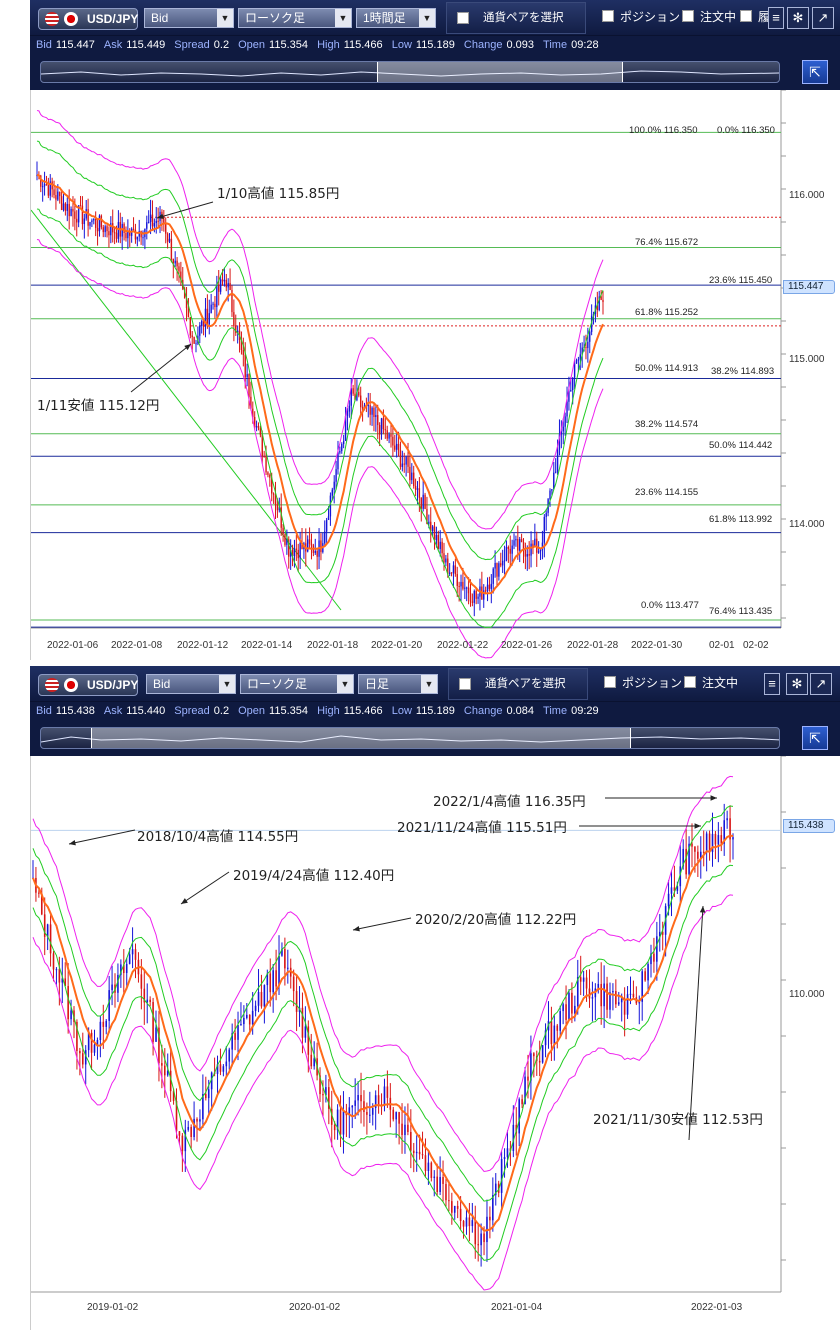 Image resolution: width=840 pixels, height=1335 pixels. Describe the element at coordinates (71, 19) in the screenshot. I see `jp-flag-icon` at that location.